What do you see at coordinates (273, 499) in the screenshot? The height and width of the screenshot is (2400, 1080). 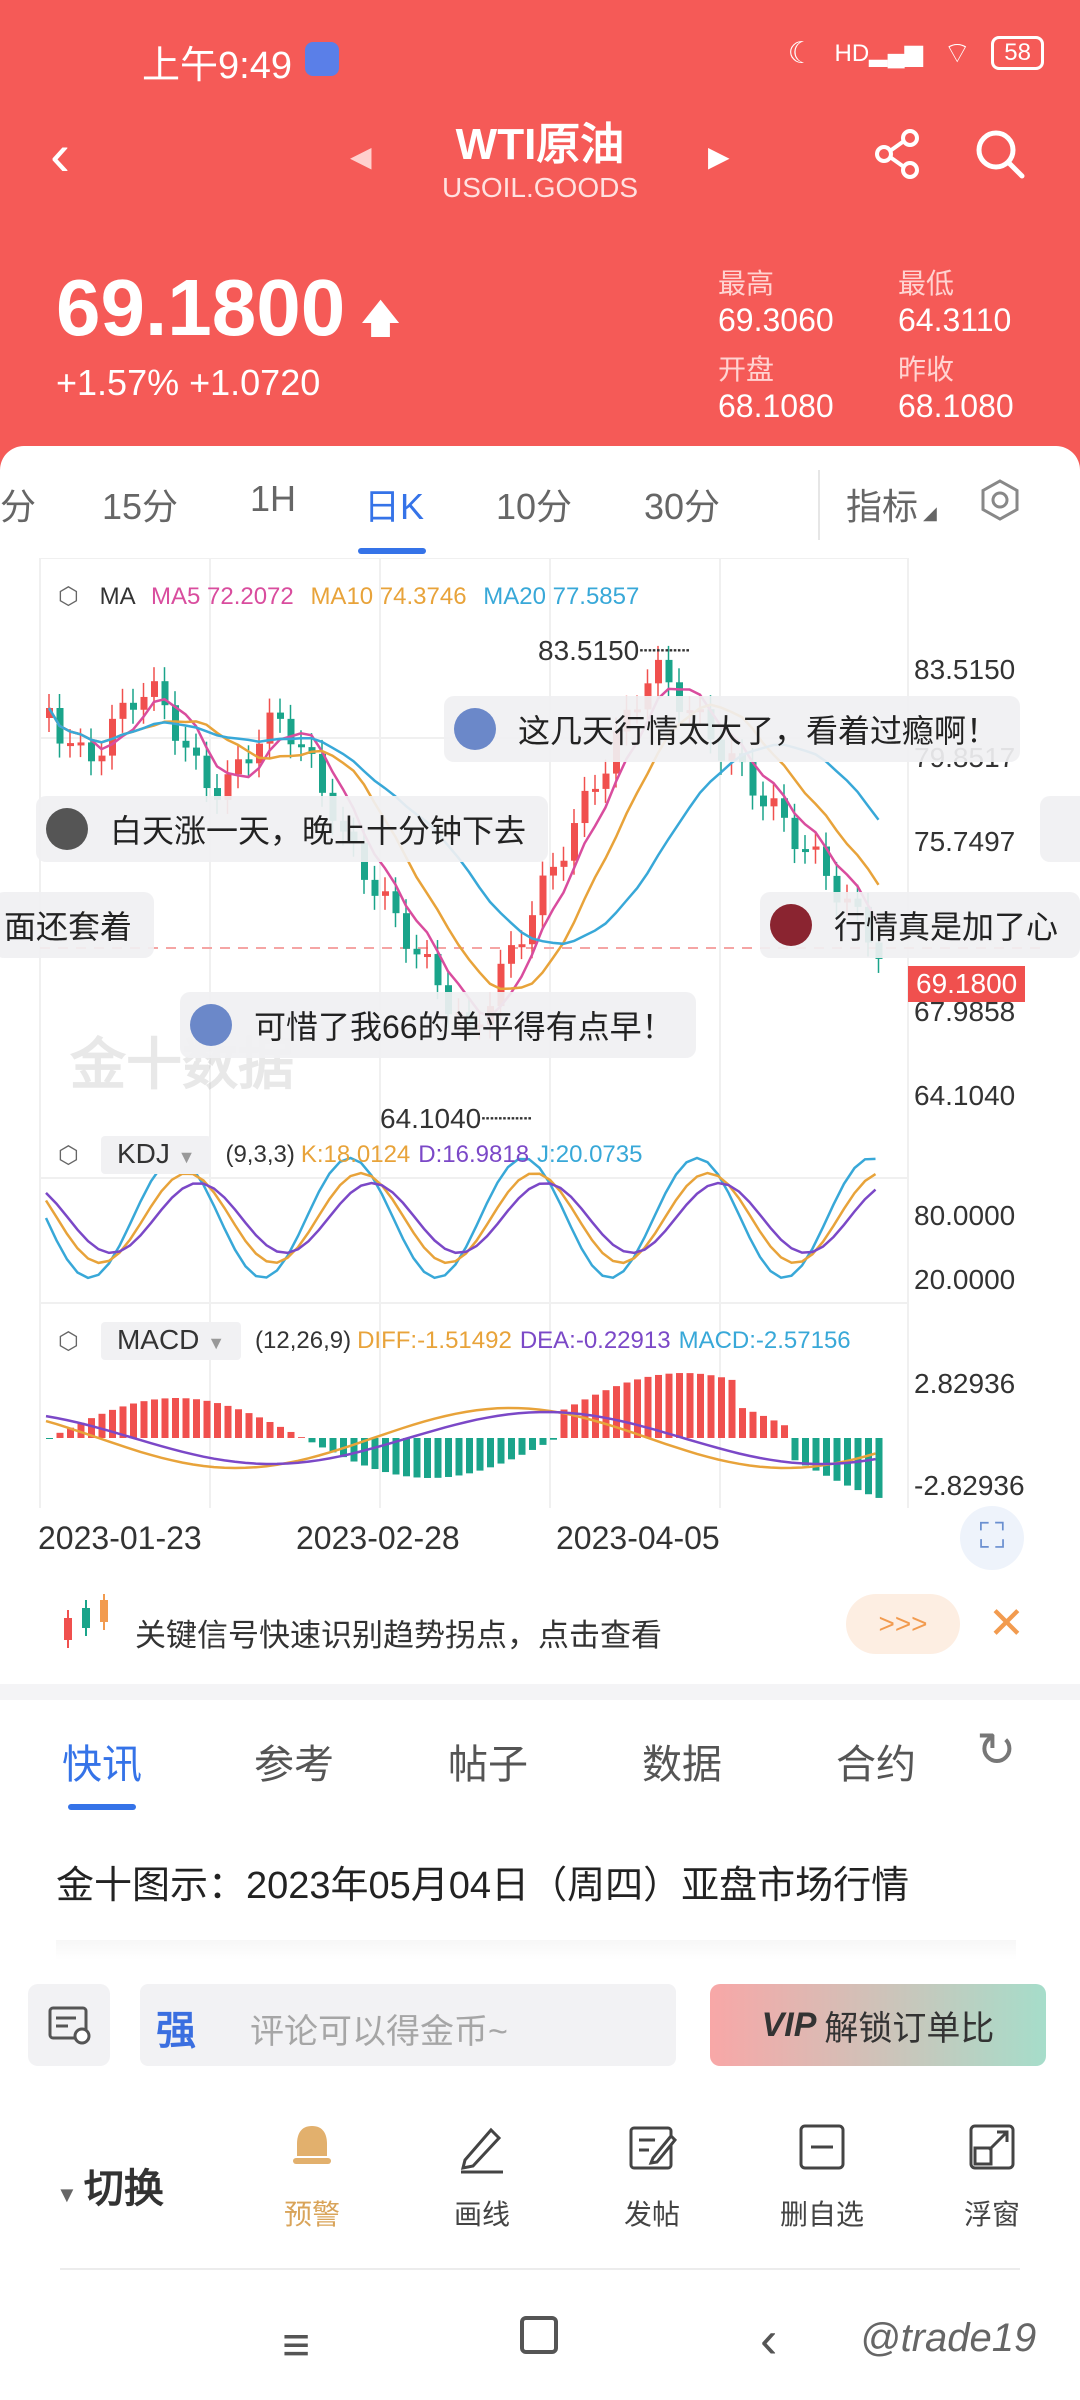 I see `tab-period-1h: 1H` at bounding box center [273, 499].